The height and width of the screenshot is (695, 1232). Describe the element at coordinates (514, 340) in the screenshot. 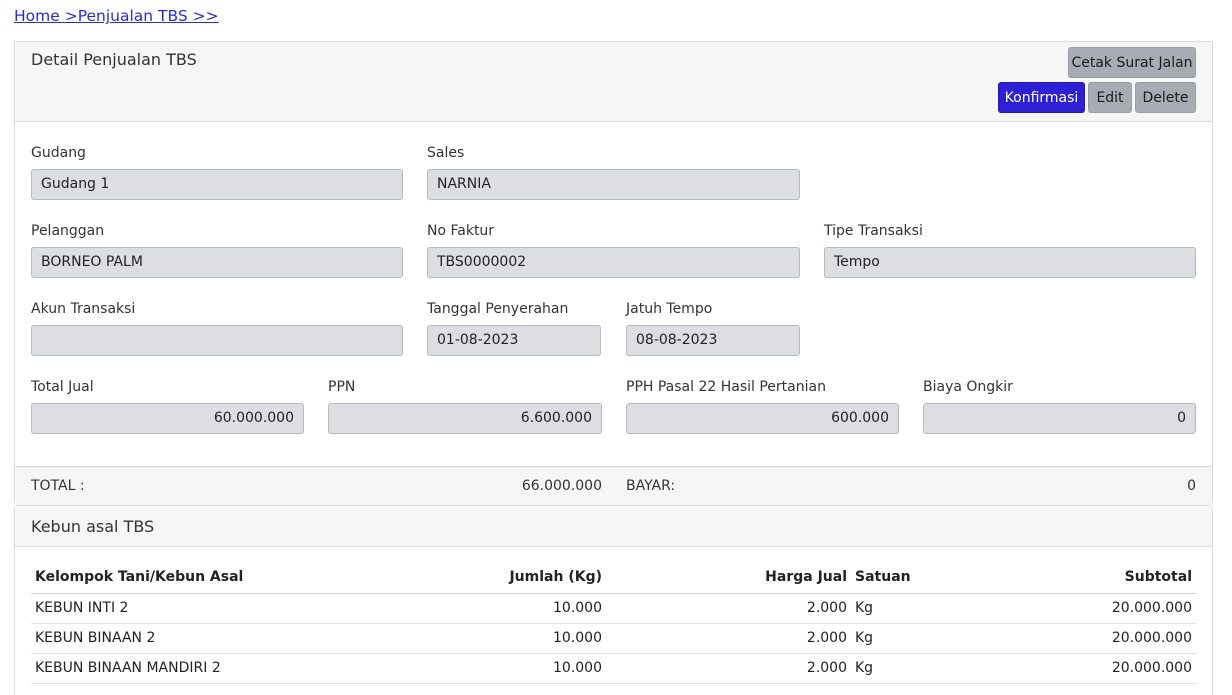

I see `tanggal-penyerahan-field: 01-08-2023` at that location.